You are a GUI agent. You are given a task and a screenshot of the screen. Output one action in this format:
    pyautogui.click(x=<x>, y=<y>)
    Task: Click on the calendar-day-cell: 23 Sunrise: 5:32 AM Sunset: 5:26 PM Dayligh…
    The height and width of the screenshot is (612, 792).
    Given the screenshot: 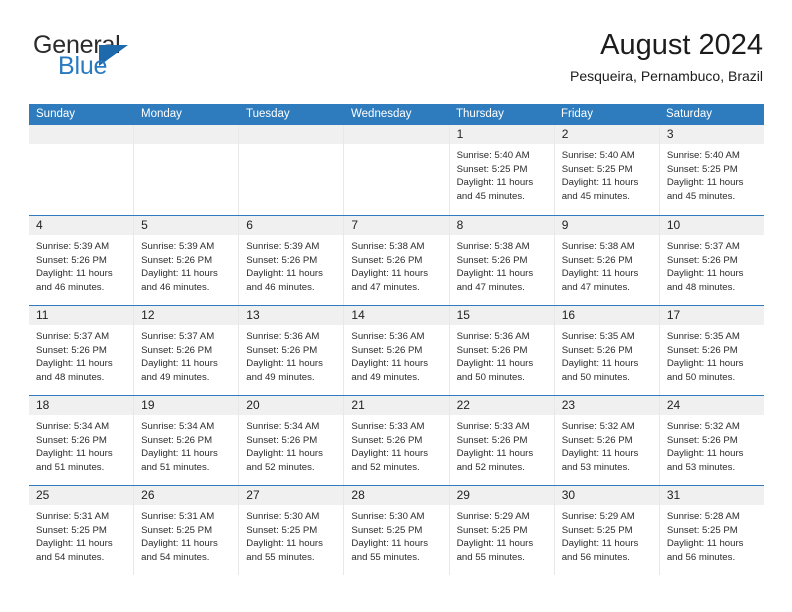 What is the action you would take?
    pyautogui.click(x=607, y=440)
    